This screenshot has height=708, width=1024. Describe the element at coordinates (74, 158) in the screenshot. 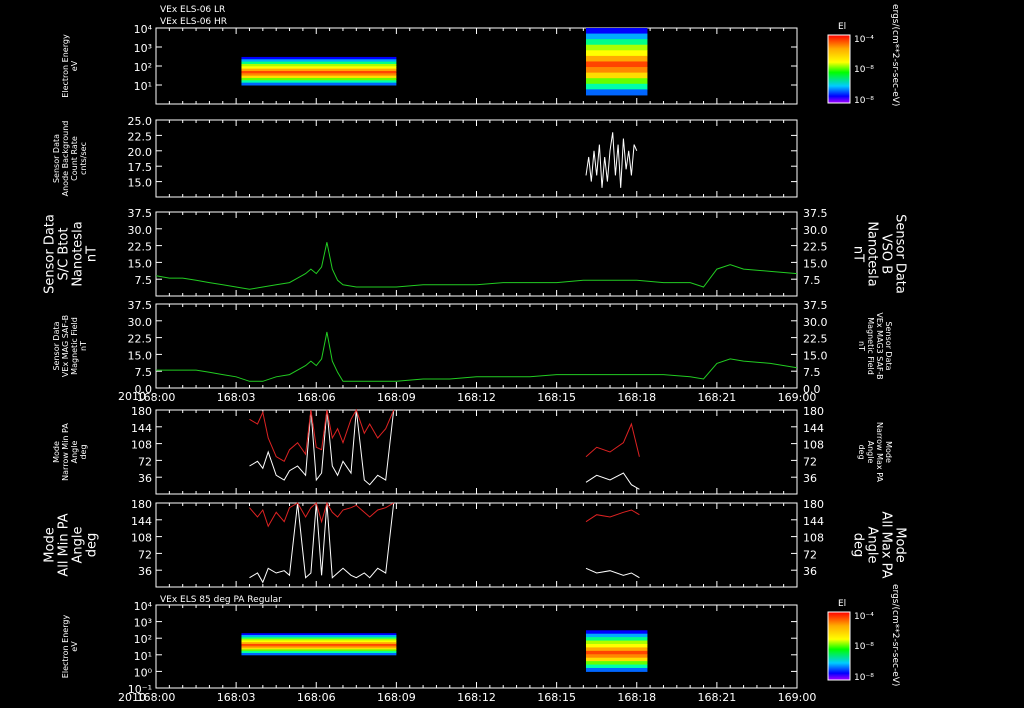

I see `y-axis-label-line: Count Rate` at that location.